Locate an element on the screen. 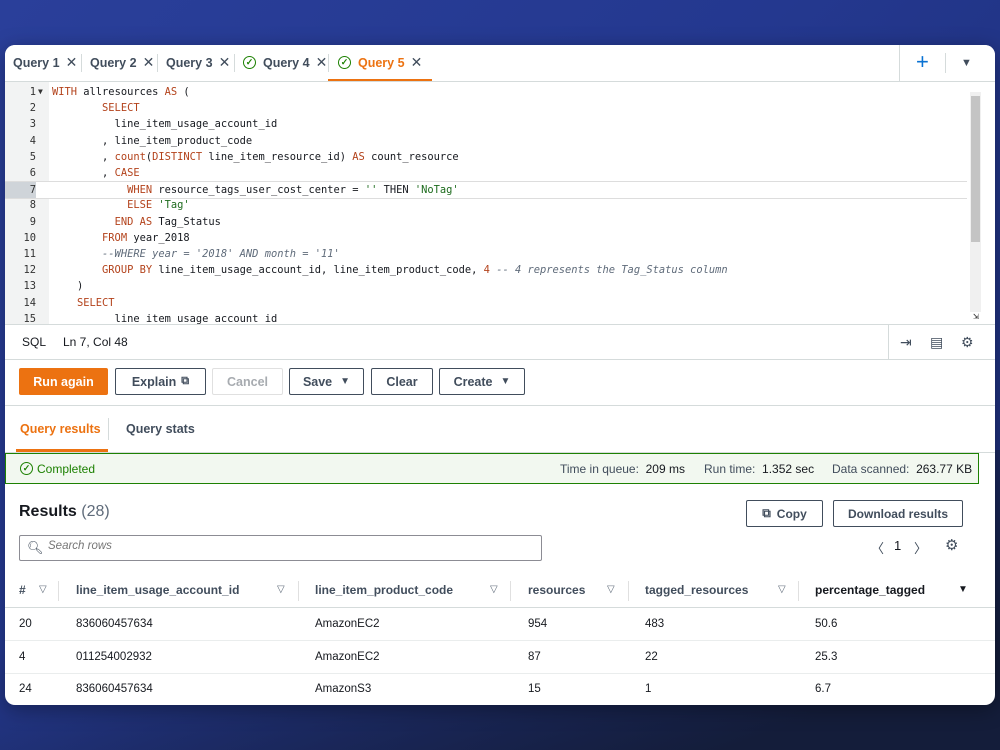 The width and height of the screenshot is (1000, 750). format-indent-icon: ⇥ is located at coordinates (906, 342).